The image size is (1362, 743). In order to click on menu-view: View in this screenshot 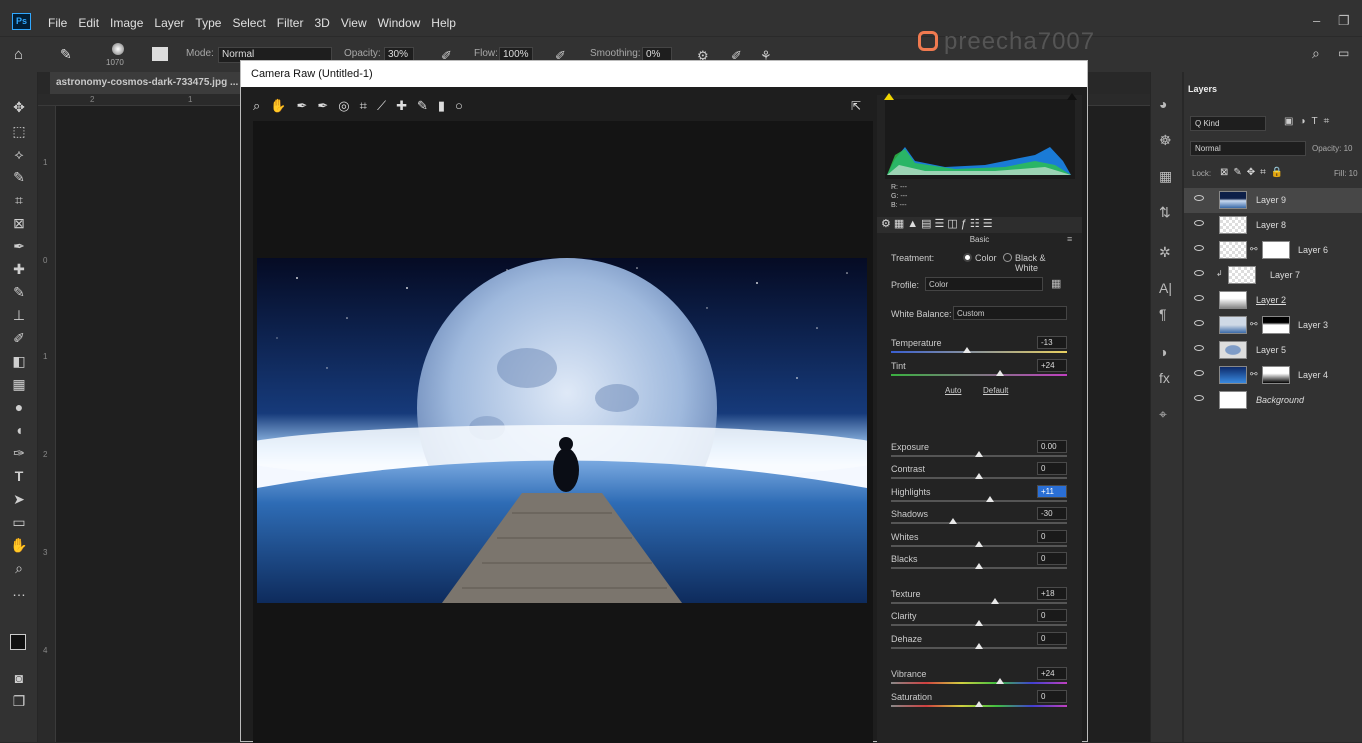, I will do `click(354, 23)`.